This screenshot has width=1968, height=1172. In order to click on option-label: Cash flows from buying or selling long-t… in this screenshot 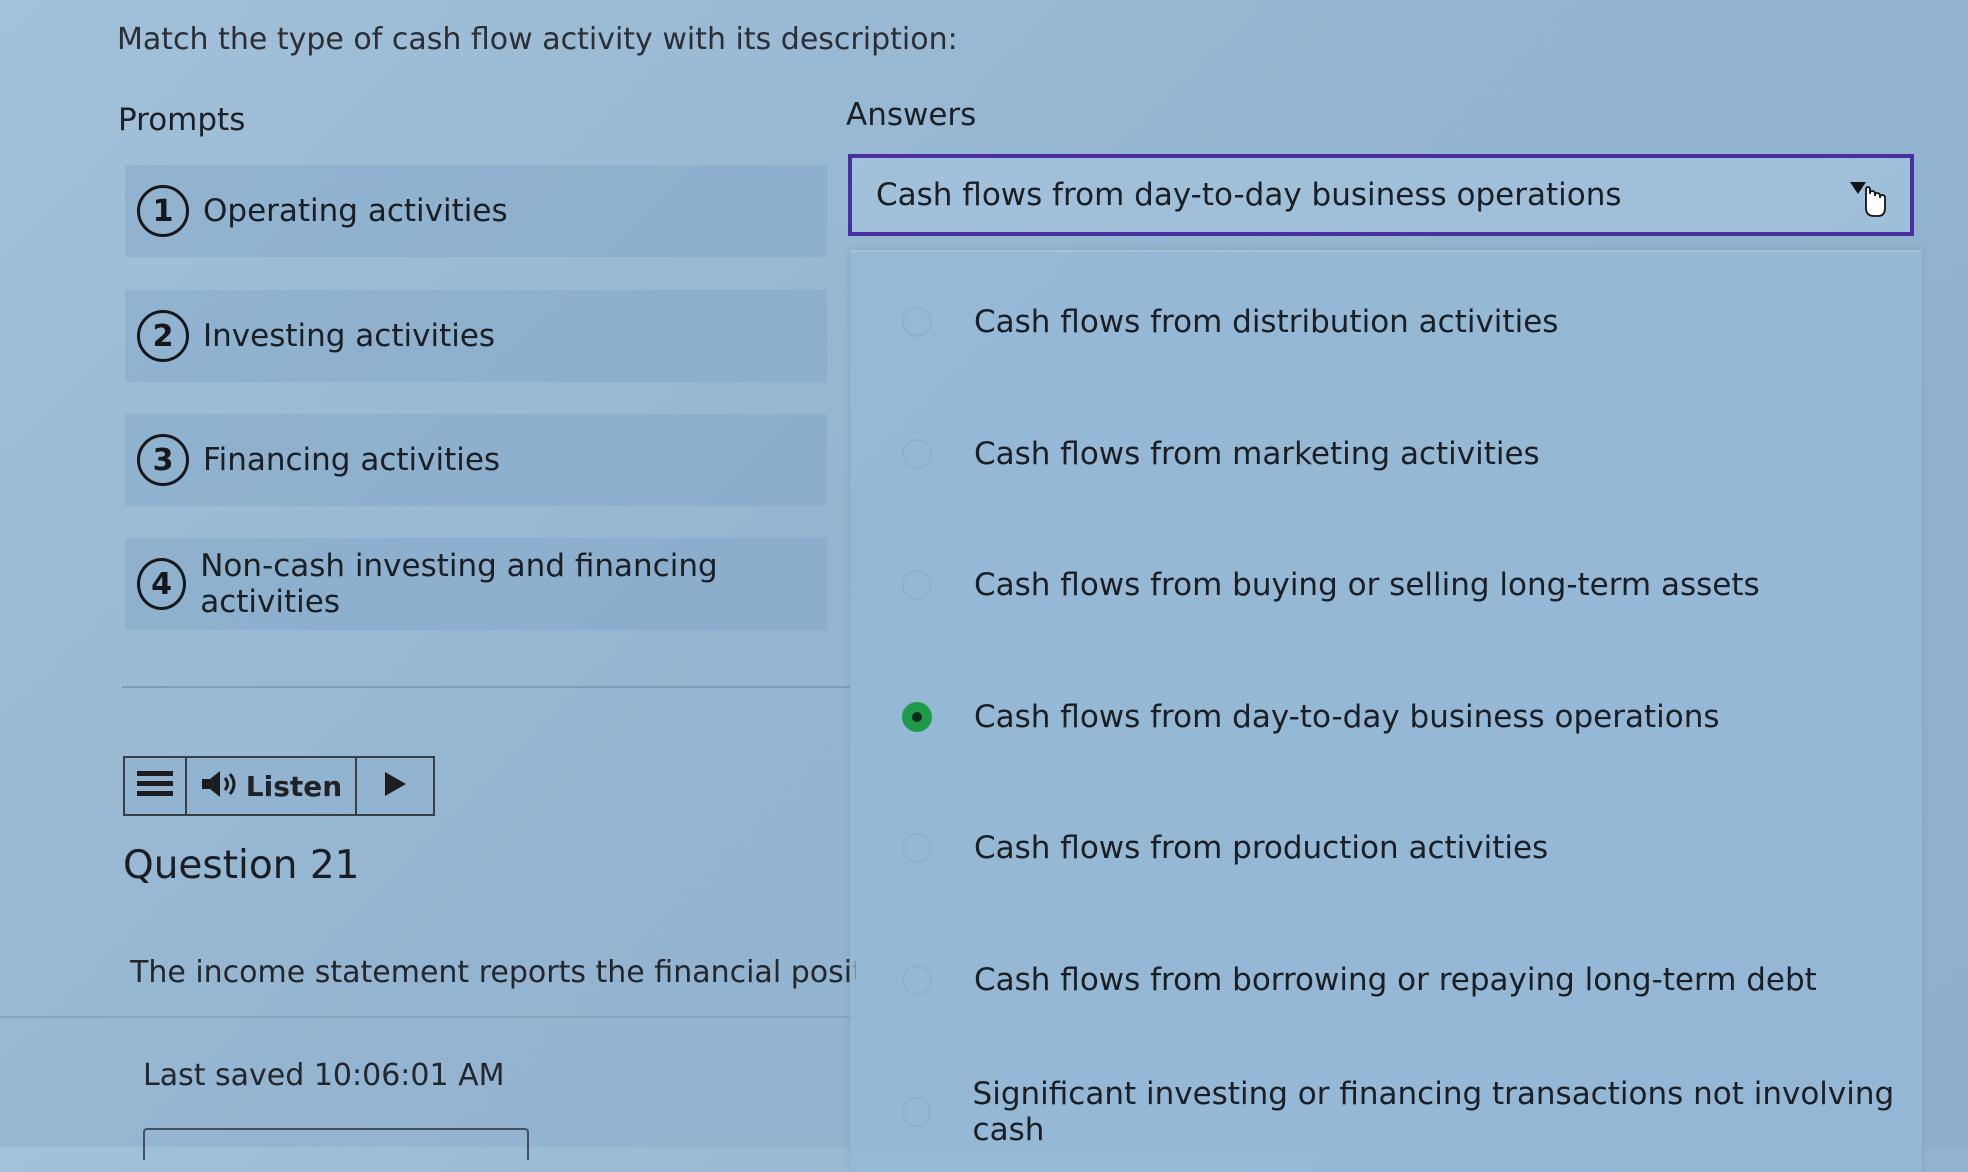, I will do `click(1367, 585)`.